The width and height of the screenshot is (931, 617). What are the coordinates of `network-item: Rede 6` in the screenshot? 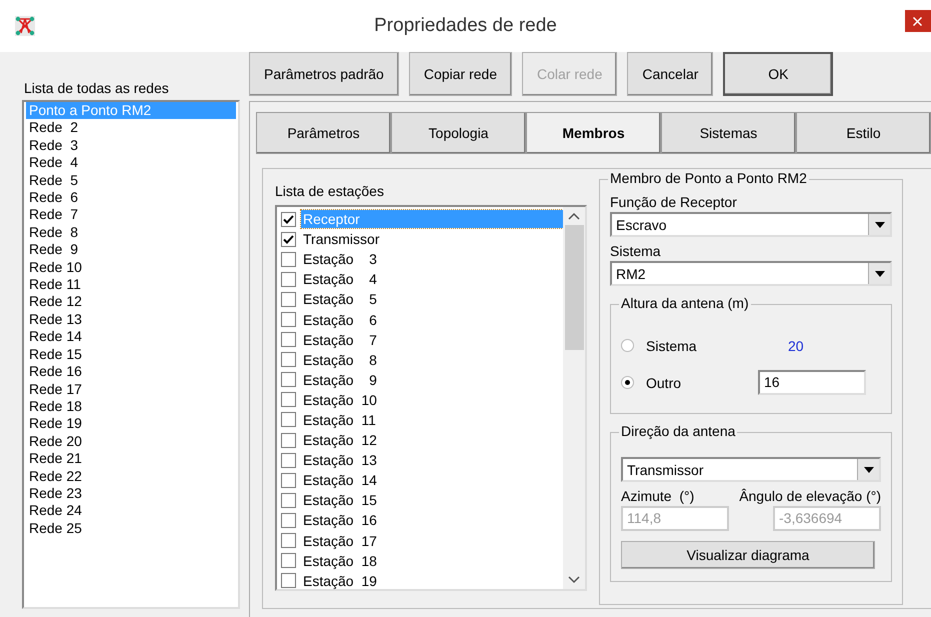 It's located at (131, 197).